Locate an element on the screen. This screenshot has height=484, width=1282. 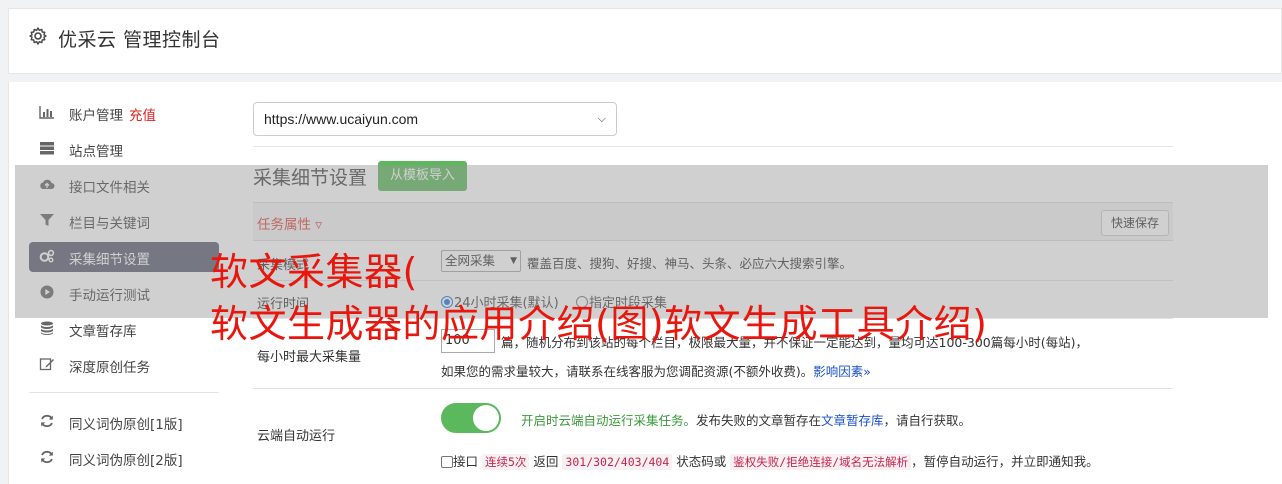
toggle-knob is located at coordinates (486, 418).